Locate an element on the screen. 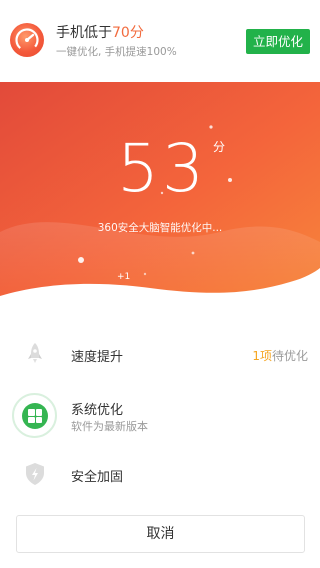 The height and width of the screenshot is (568, 320). header-title: 手机低于70分 is located at coordinates (100, 32).